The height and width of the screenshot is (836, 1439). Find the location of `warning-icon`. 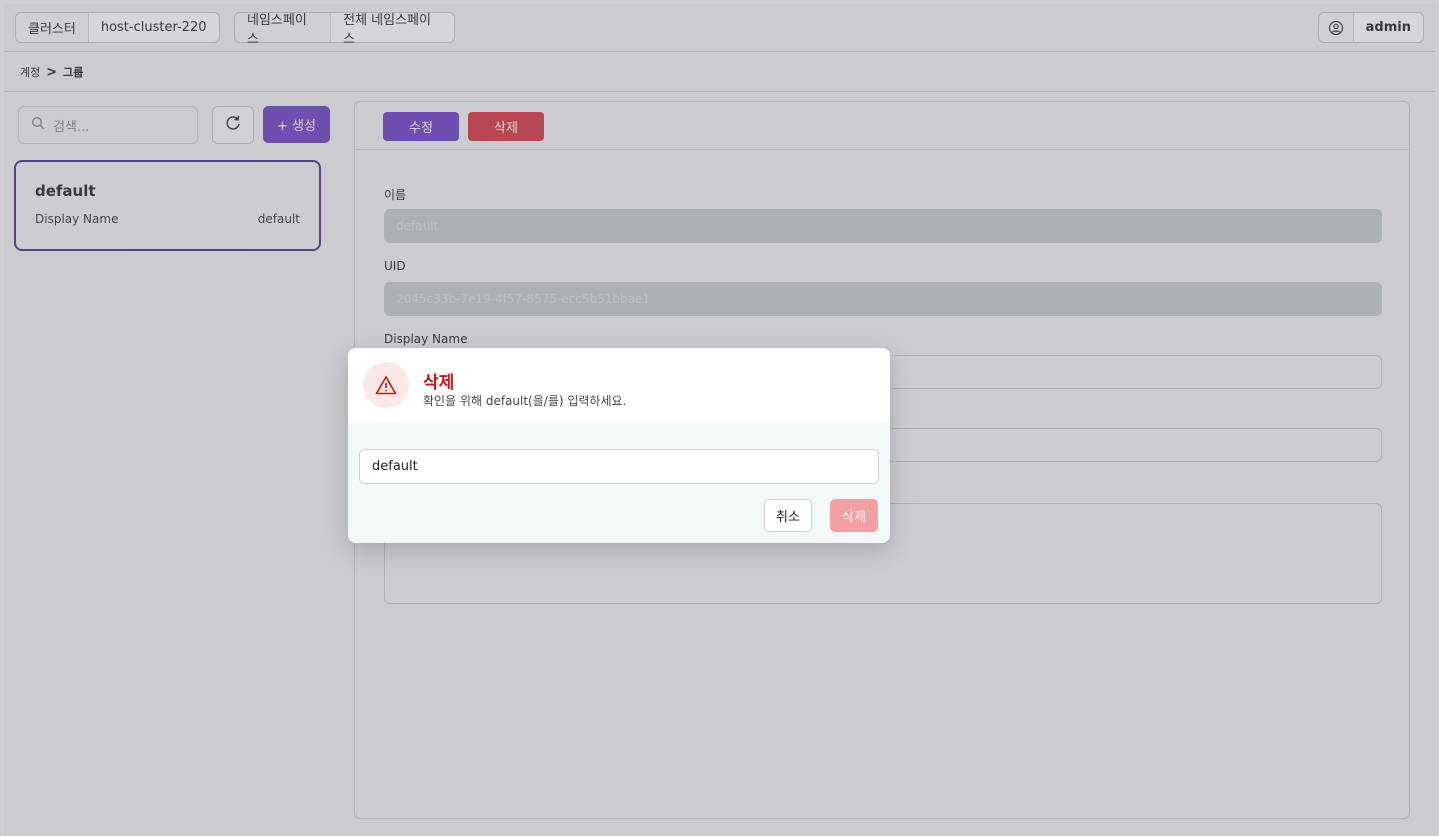

warning-icon is located at coordinates (386, 385).